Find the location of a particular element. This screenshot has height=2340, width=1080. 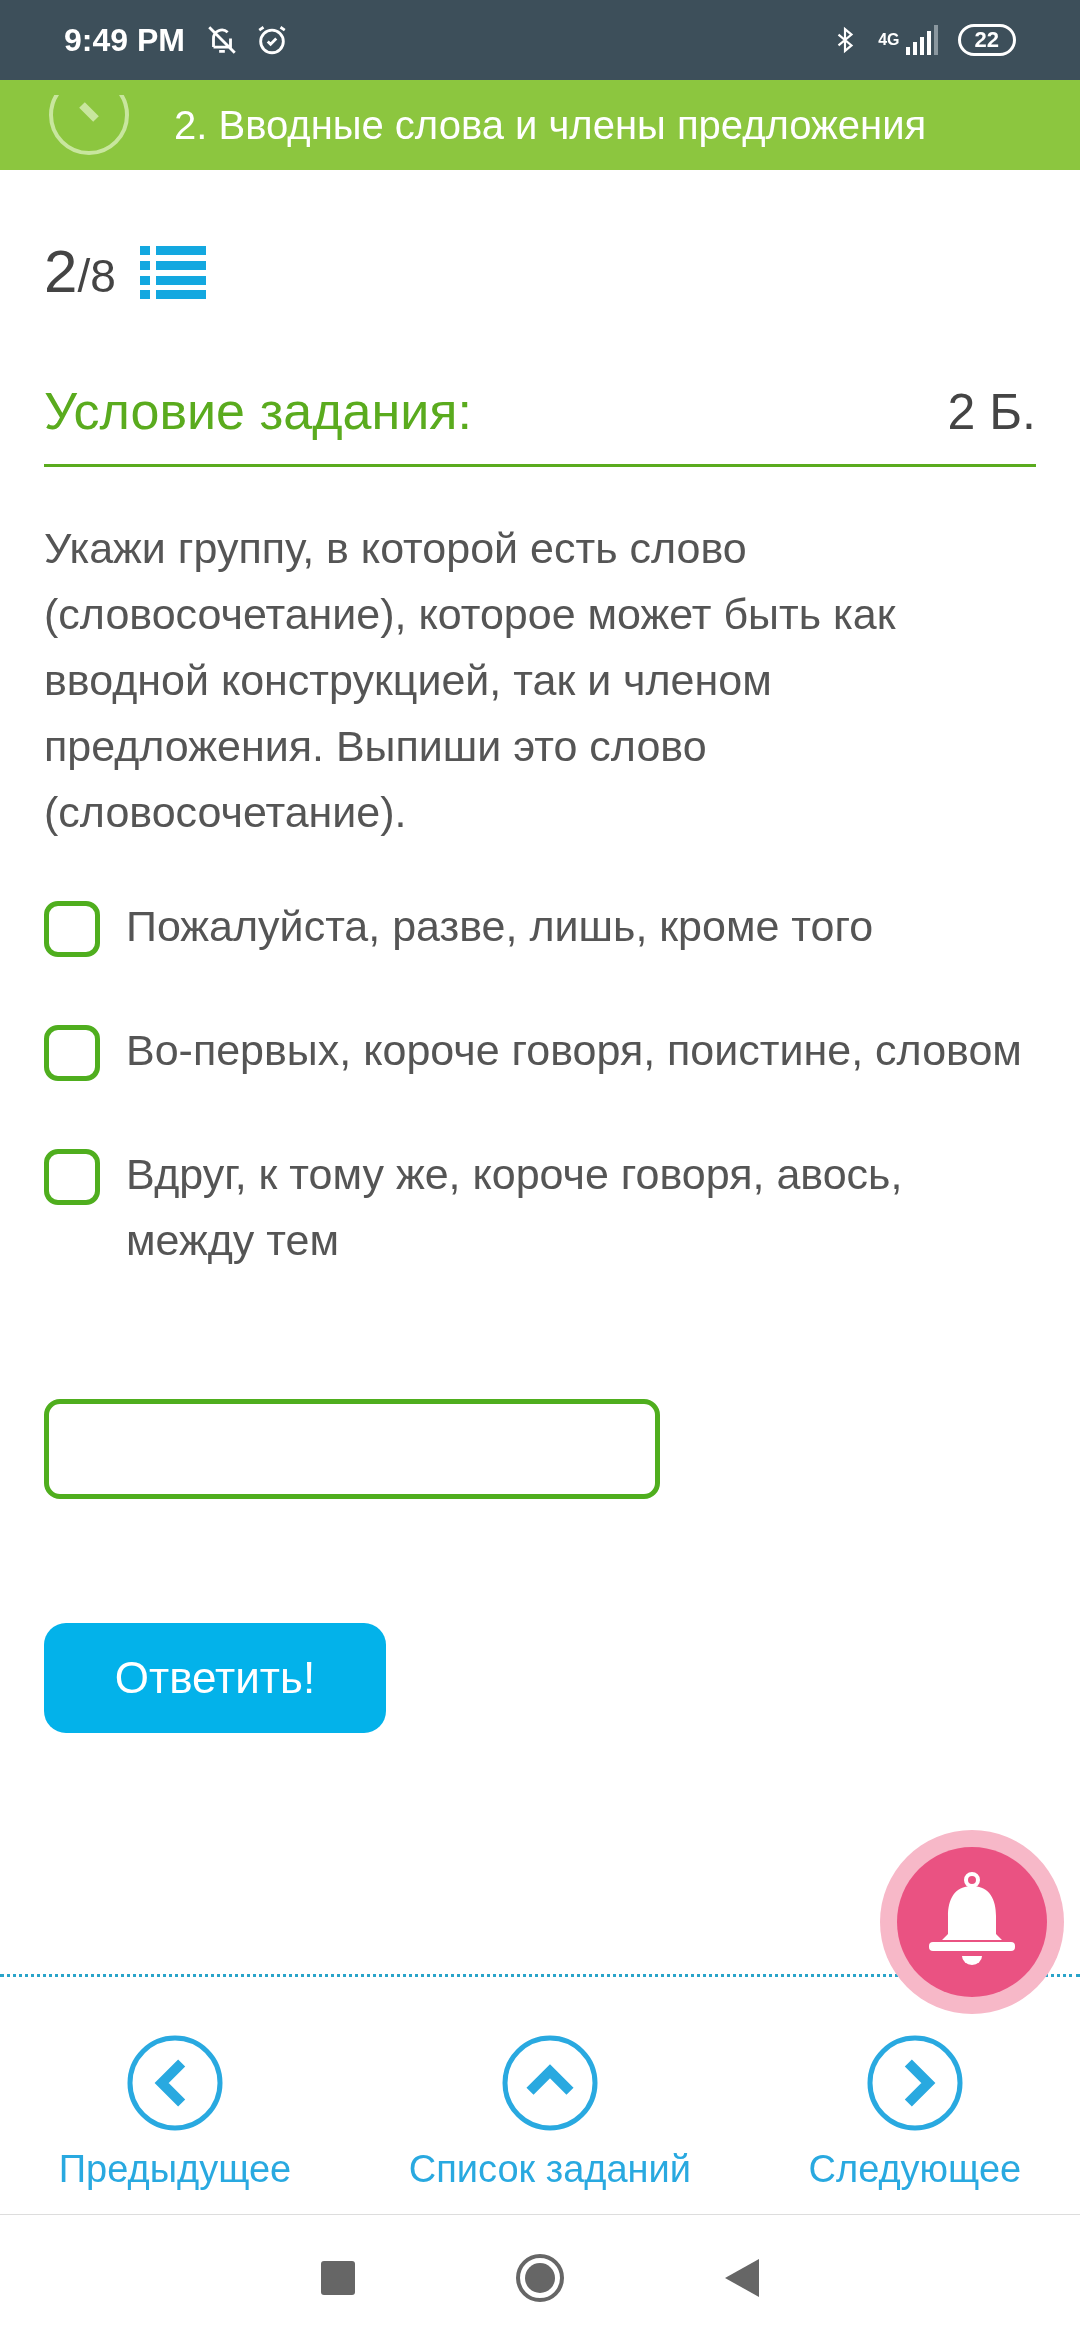

battery-level: 22 is located at coordinates (986, 40).